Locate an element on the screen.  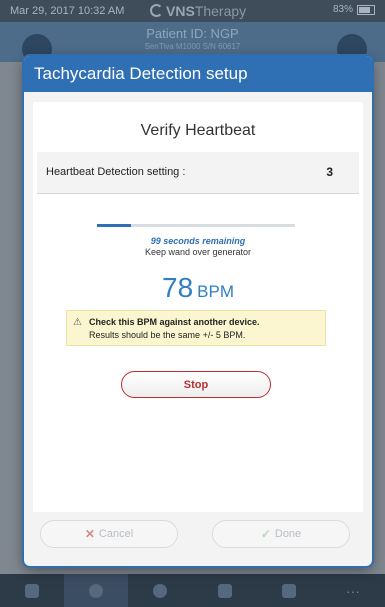
done-button: ✓ Done is located at coordinates (281, 534).